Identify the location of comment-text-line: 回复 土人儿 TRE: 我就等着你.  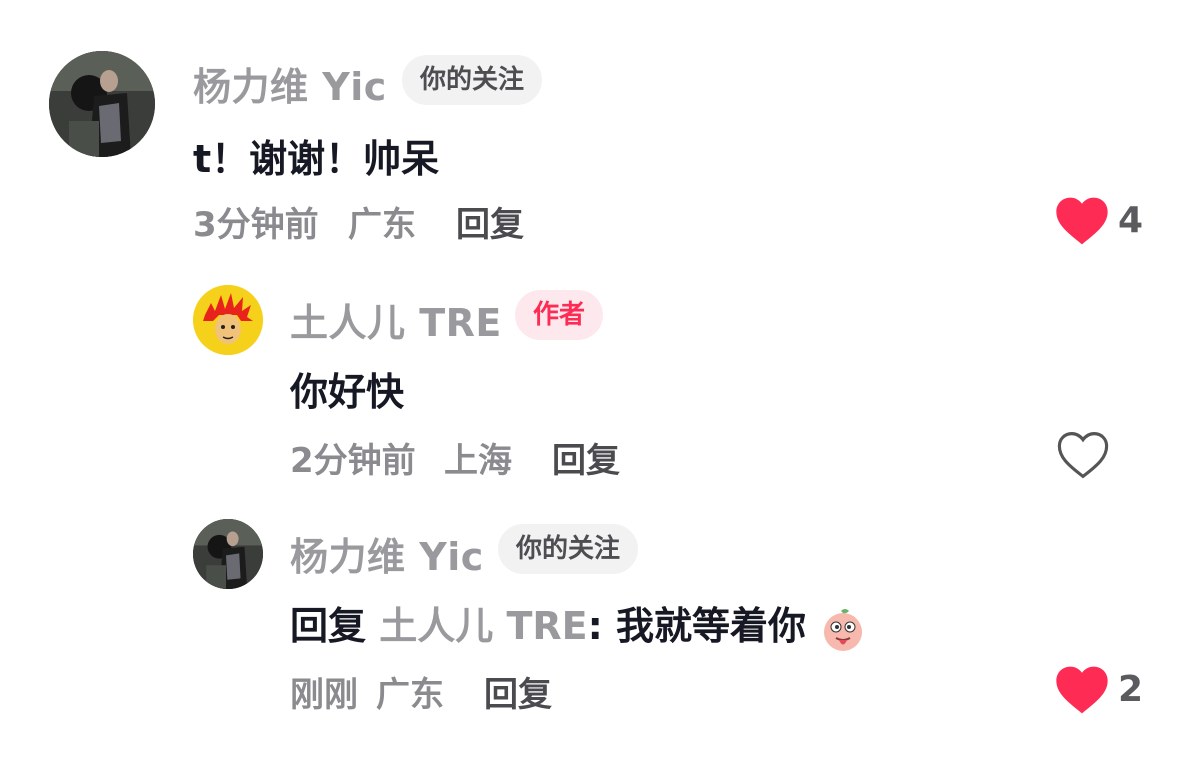
(578, 624).